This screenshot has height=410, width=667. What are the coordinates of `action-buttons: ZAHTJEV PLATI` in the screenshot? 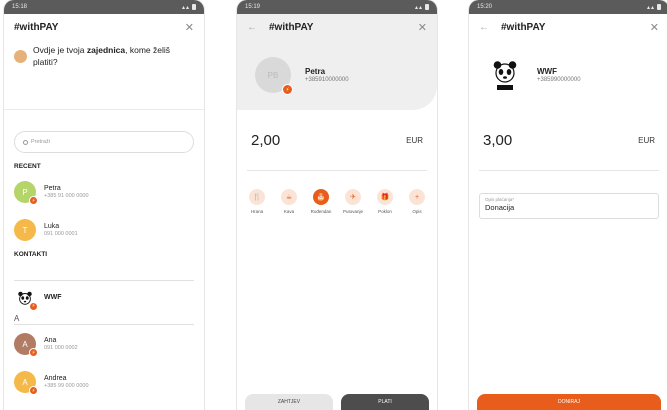 It's located at (337, 402).